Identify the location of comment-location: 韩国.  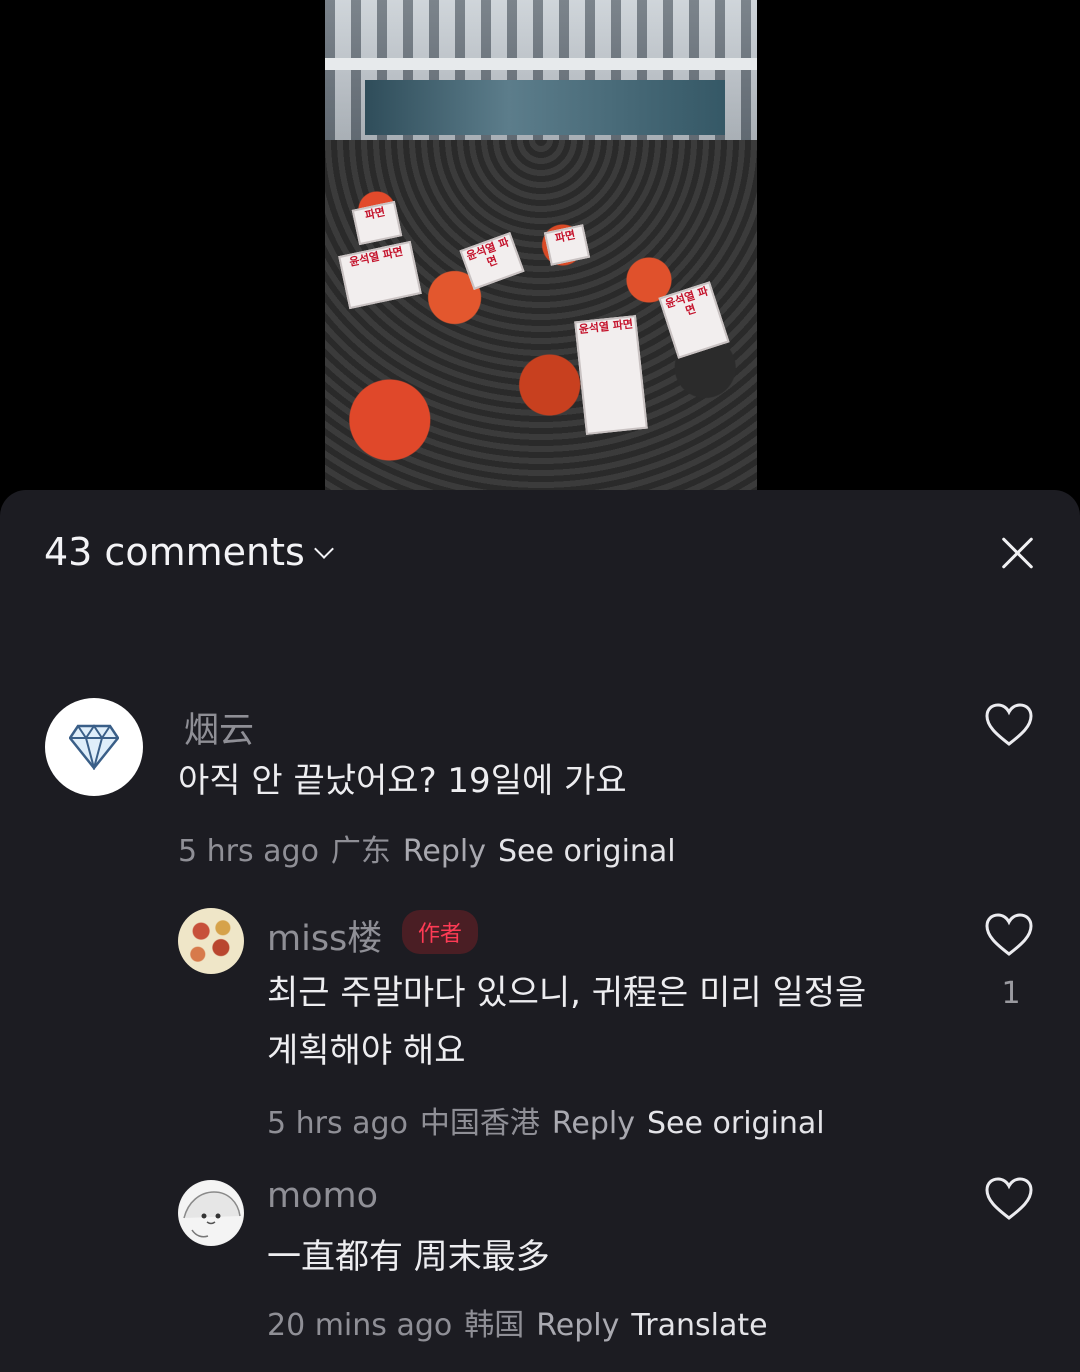
(494, 1325).